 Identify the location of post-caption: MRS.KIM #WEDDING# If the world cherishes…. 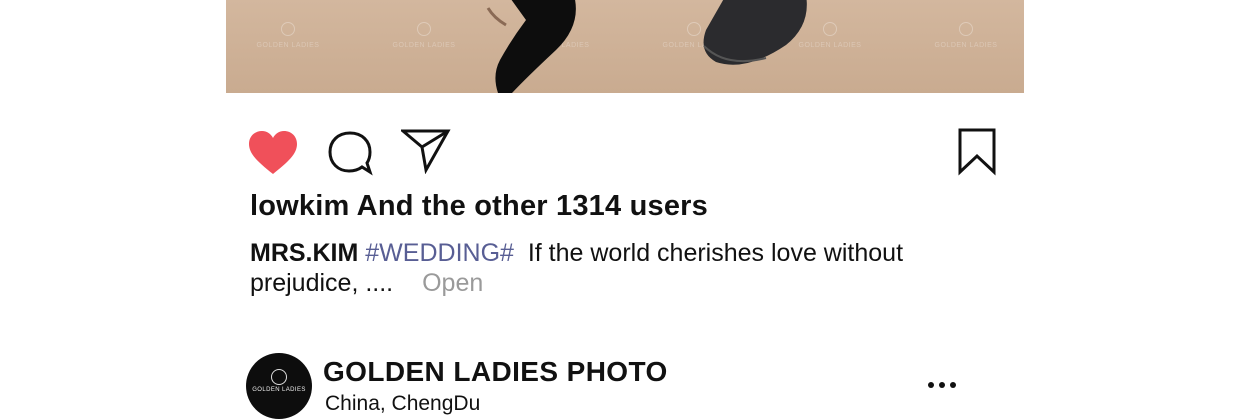
(595, 268).